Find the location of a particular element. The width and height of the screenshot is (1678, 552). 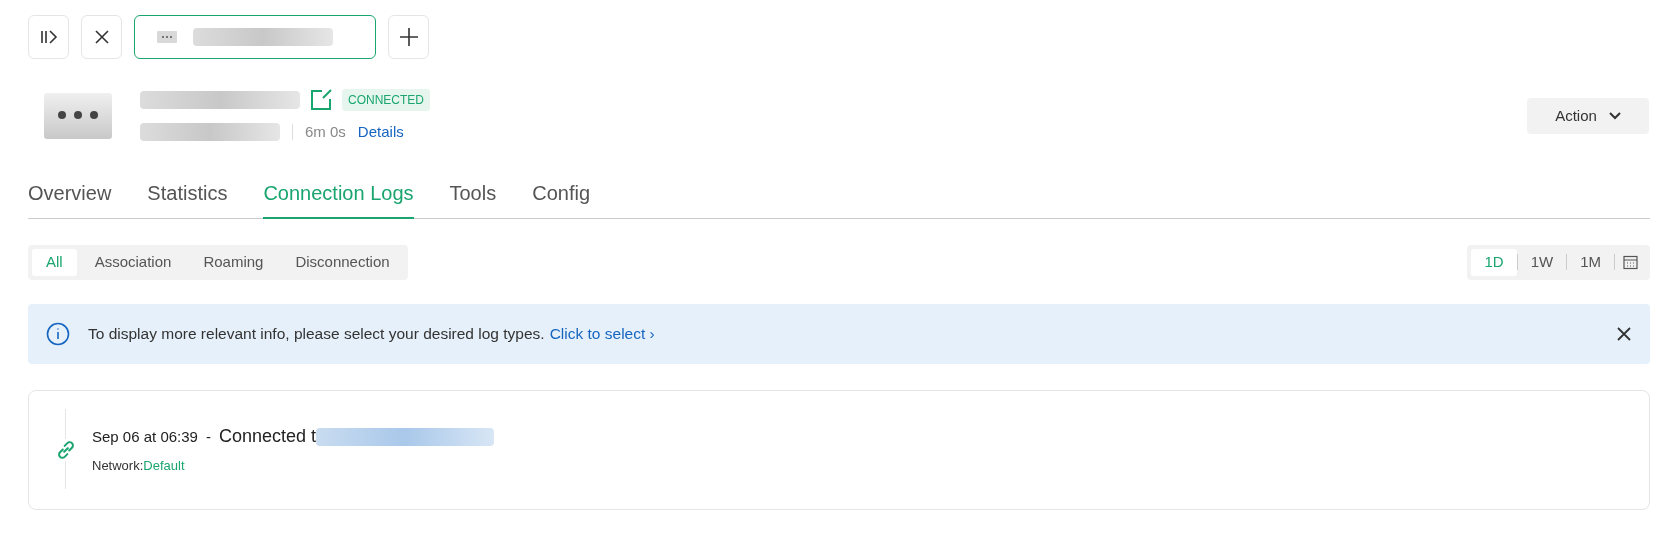

banner-message: To display more relevant info, please select your desired log types. is located at coordinates (316, 333).